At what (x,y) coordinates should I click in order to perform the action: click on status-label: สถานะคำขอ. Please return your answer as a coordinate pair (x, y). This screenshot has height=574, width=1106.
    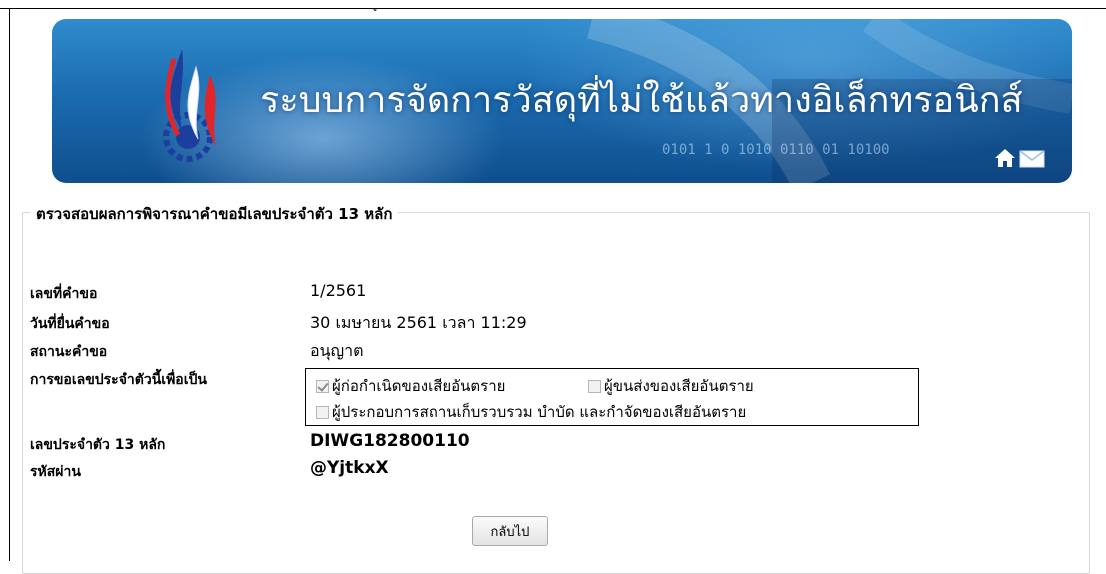
    Looking at the image, I should click on (69, 352).